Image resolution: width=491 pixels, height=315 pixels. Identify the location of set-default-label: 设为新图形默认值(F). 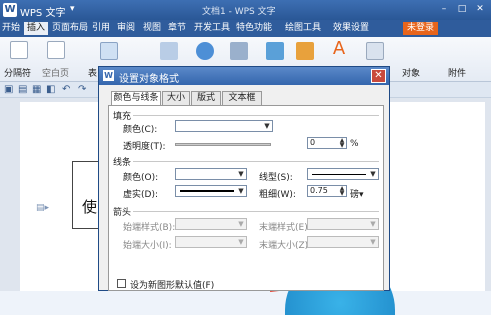
(172, 284).